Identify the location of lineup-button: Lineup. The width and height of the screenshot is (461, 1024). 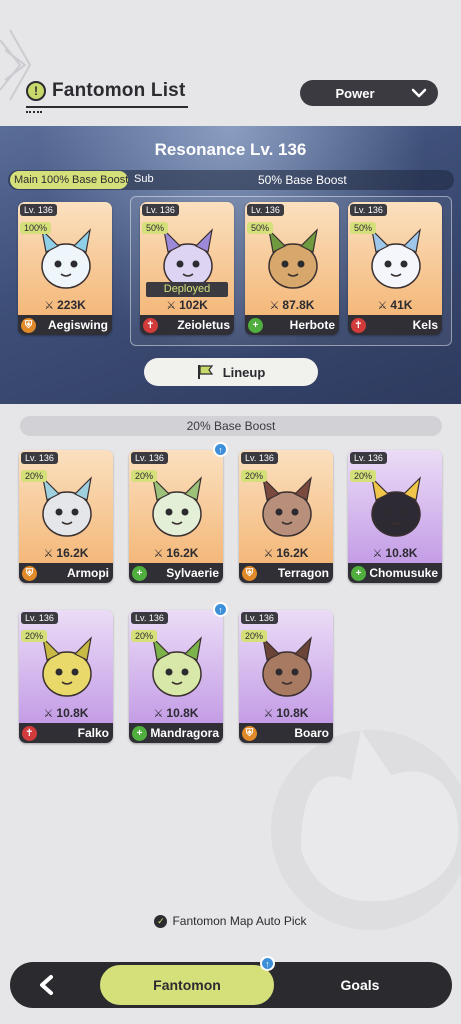
(231, 372).